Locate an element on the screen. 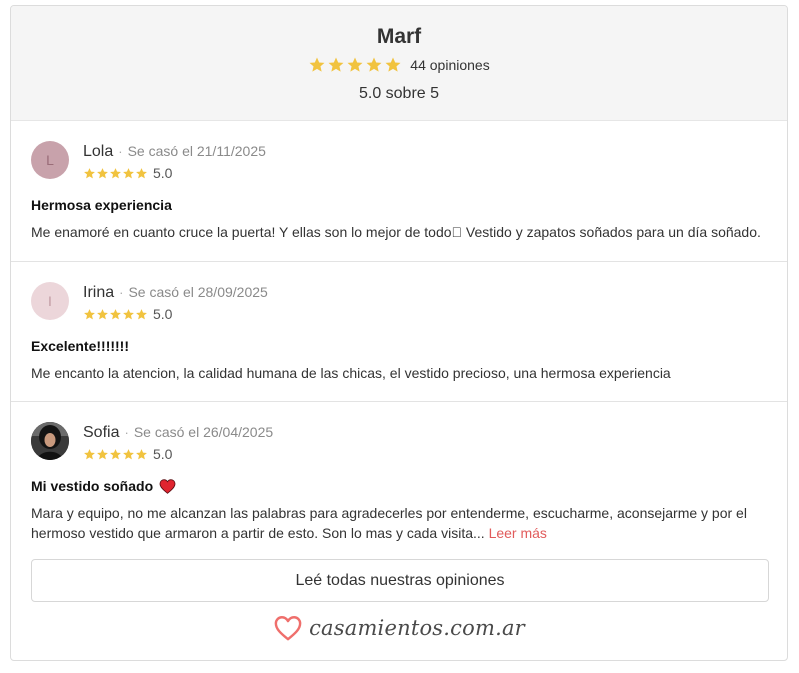 The image size is (799, 673). review-title-text: Hermosa experiencia is located at coordinates (101, 205).